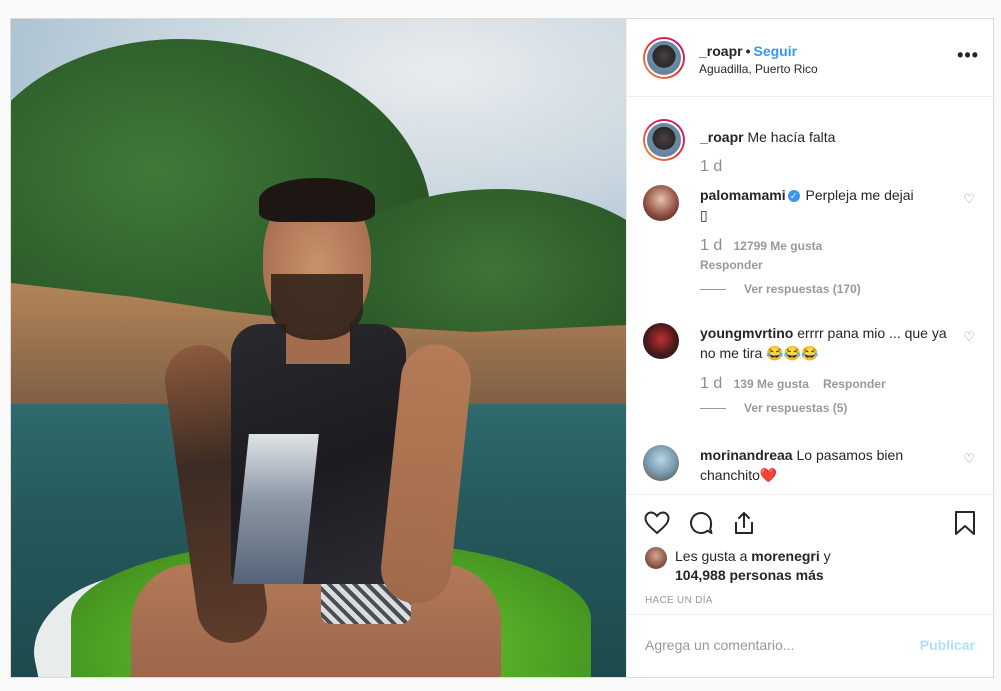  Describe the element at coordinates (795, 408) in the screenshot. I see `view-replies-label: Ver respuestas (5)` at that location.